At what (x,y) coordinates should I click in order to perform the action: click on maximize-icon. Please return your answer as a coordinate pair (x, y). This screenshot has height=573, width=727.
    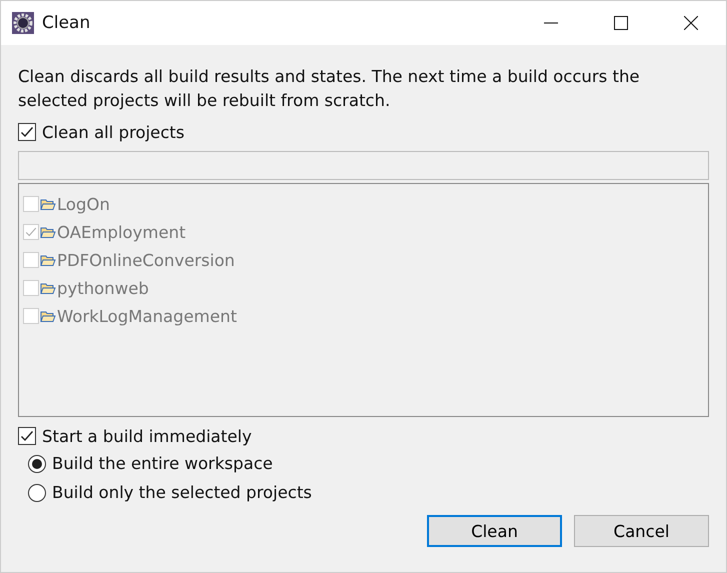
    Looking at the image, I should click on (621, 23).